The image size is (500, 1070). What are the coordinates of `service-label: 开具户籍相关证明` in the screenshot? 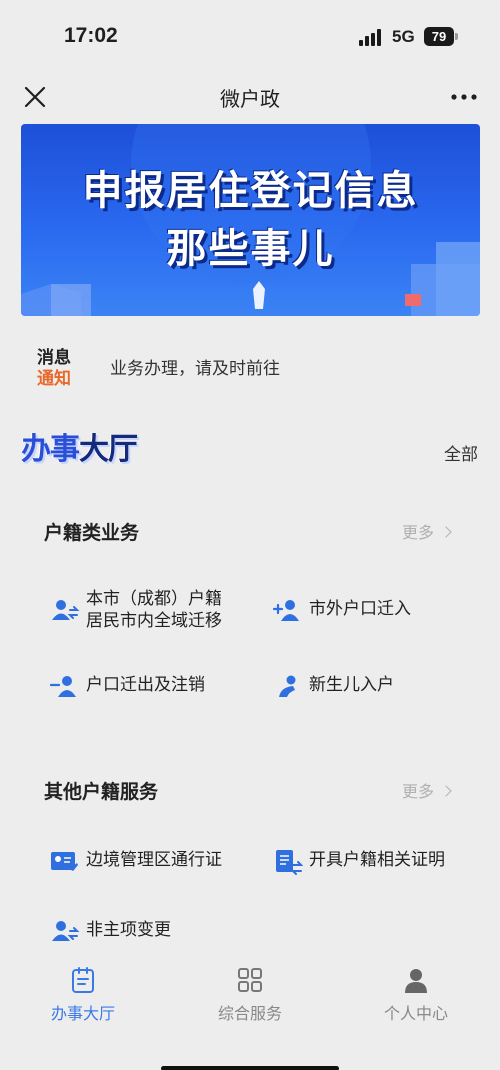 It's located at (377, 860).